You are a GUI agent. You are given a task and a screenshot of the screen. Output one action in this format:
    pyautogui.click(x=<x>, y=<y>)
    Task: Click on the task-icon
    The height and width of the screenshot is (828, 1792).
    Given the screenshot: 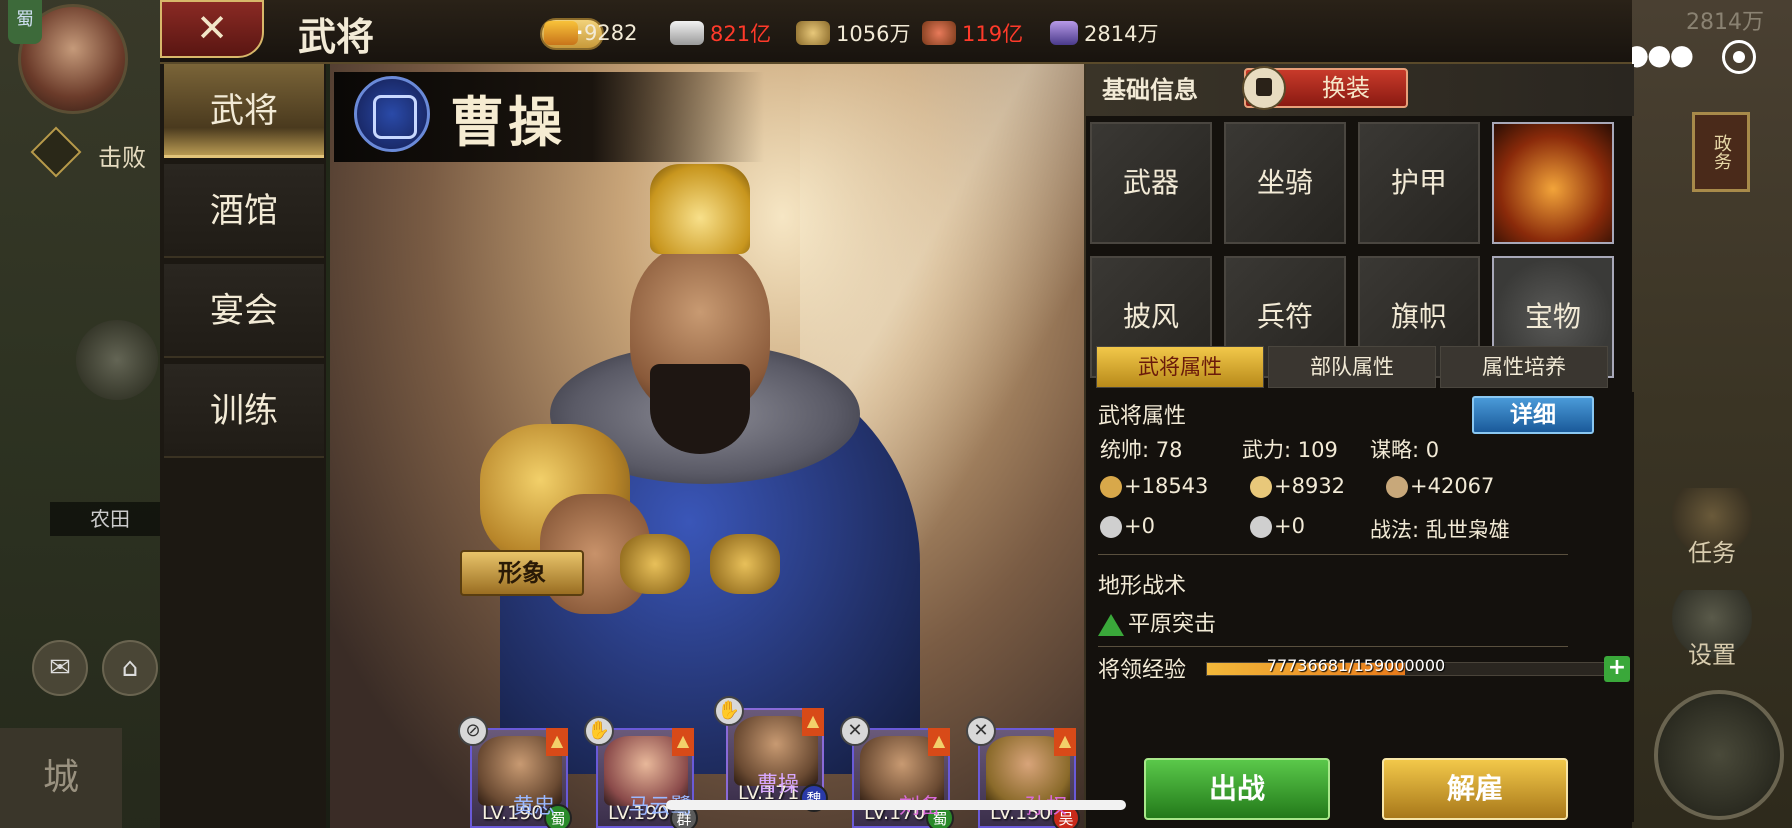 What is the action you would take?
    pyautogui.click(x=56, y=152)
    